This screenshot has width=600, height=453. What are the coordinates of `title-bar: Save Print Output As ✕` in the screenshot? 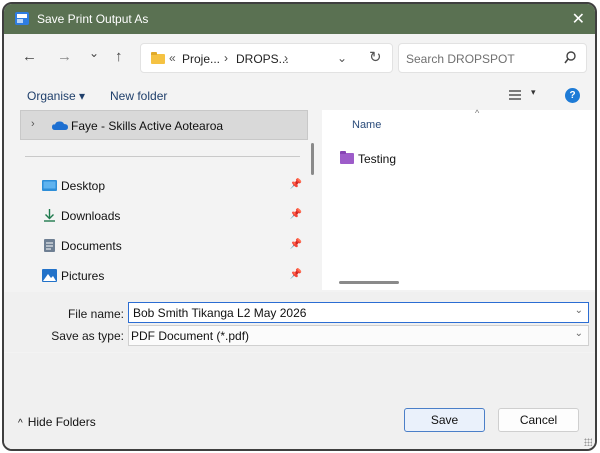 It's located at (299, 19).